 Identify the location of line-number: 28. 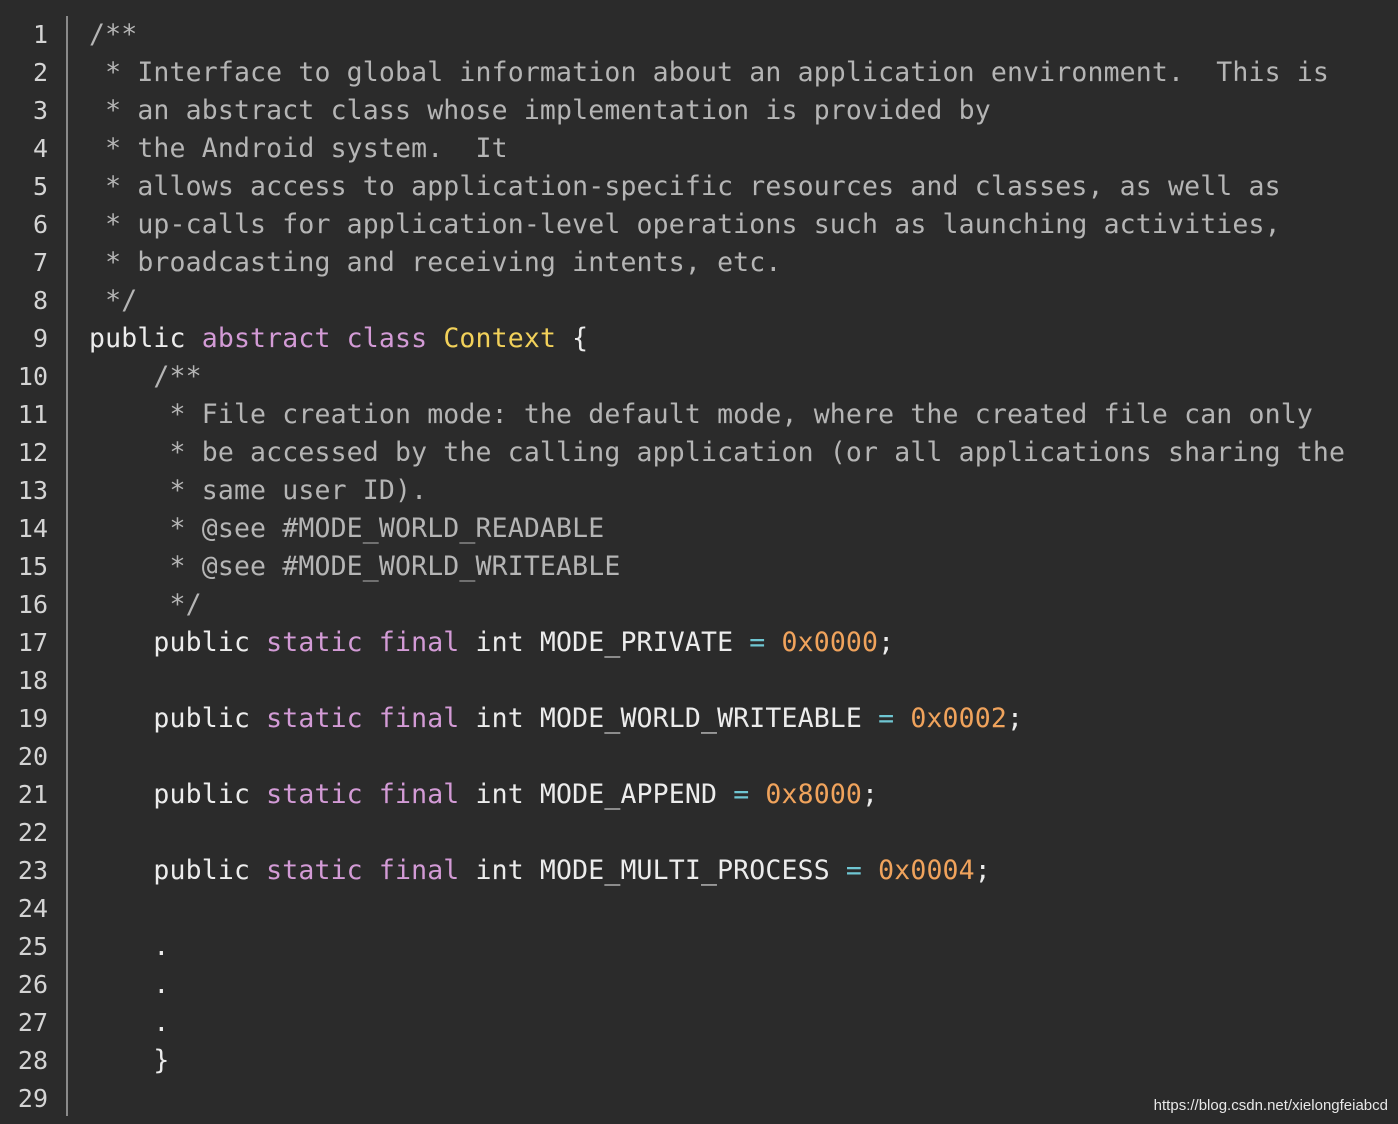
(32, 1060).